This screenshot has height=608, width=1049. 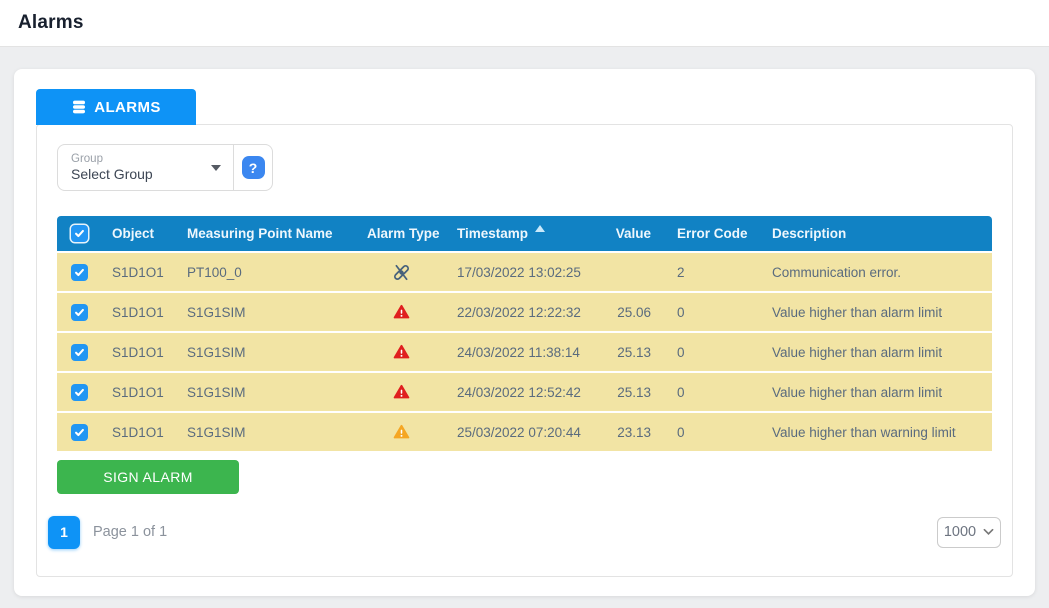 I want to click on chevron-down-icon, so click(x=988, y=532).